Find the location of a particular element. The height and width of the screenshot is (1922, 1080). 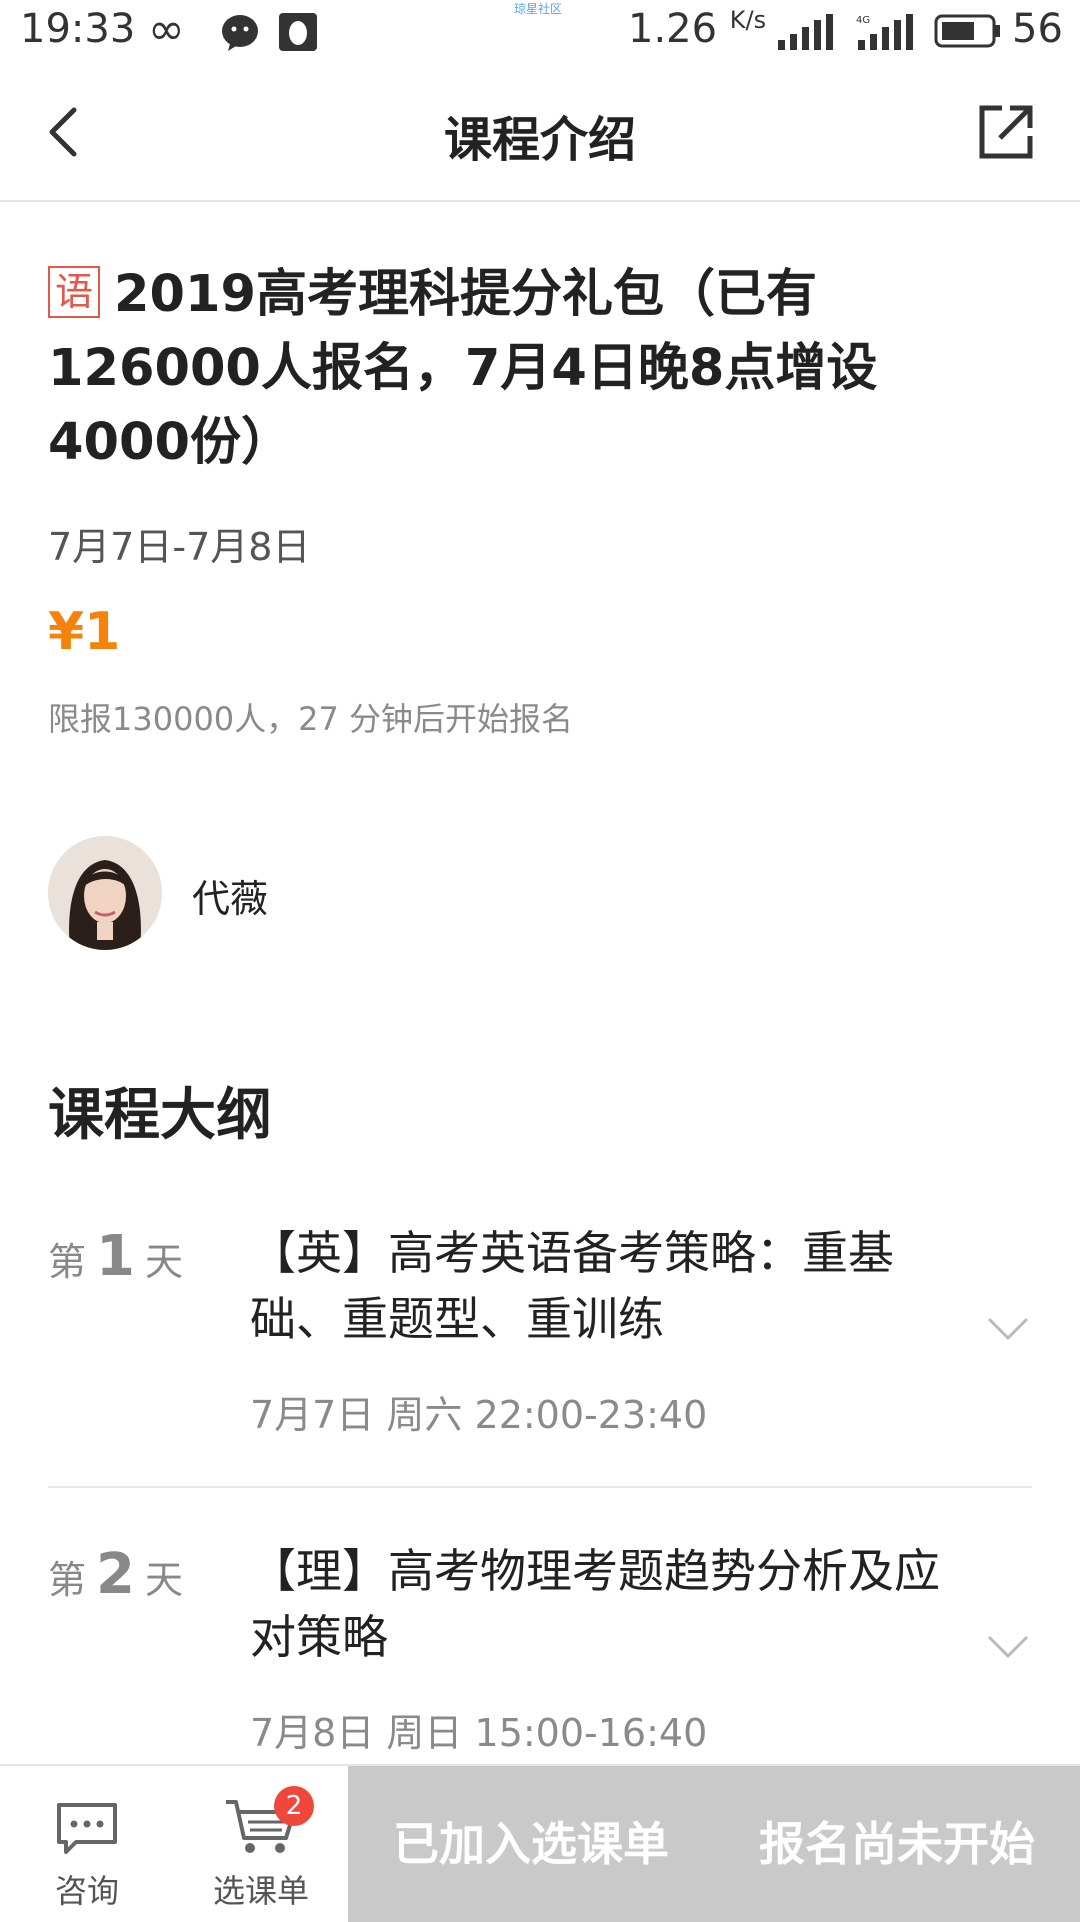

subject-tag: 语 is located at coordinates (74, 292).